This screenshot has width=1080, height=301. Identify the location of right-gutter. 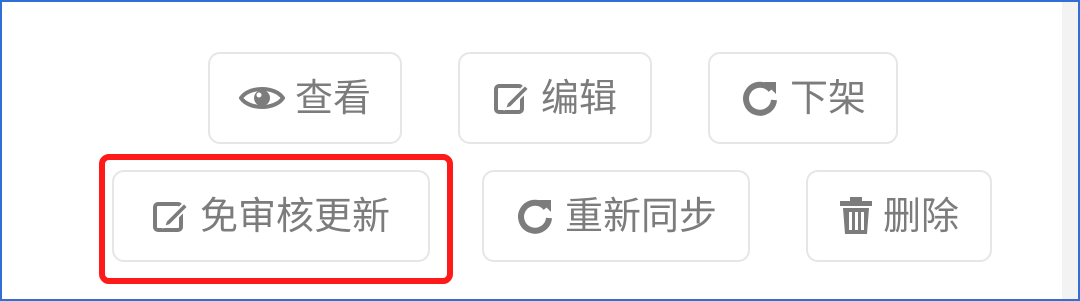
(1070, 150).